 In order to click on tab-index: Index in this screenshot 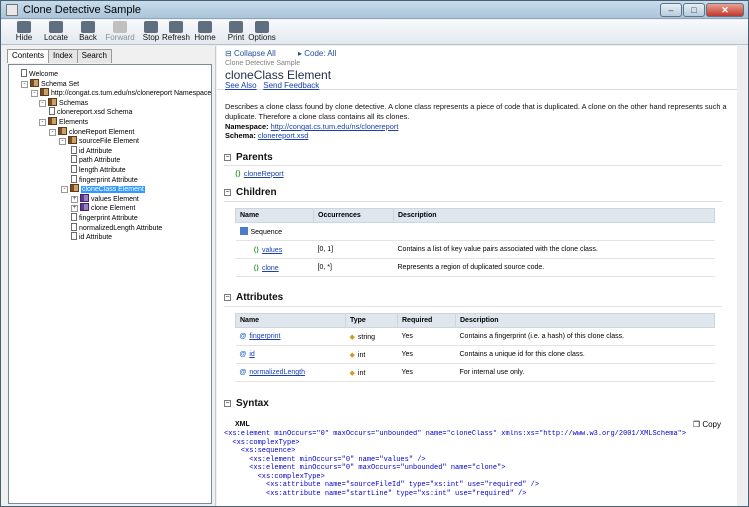, I will do `click(63, 56)`.